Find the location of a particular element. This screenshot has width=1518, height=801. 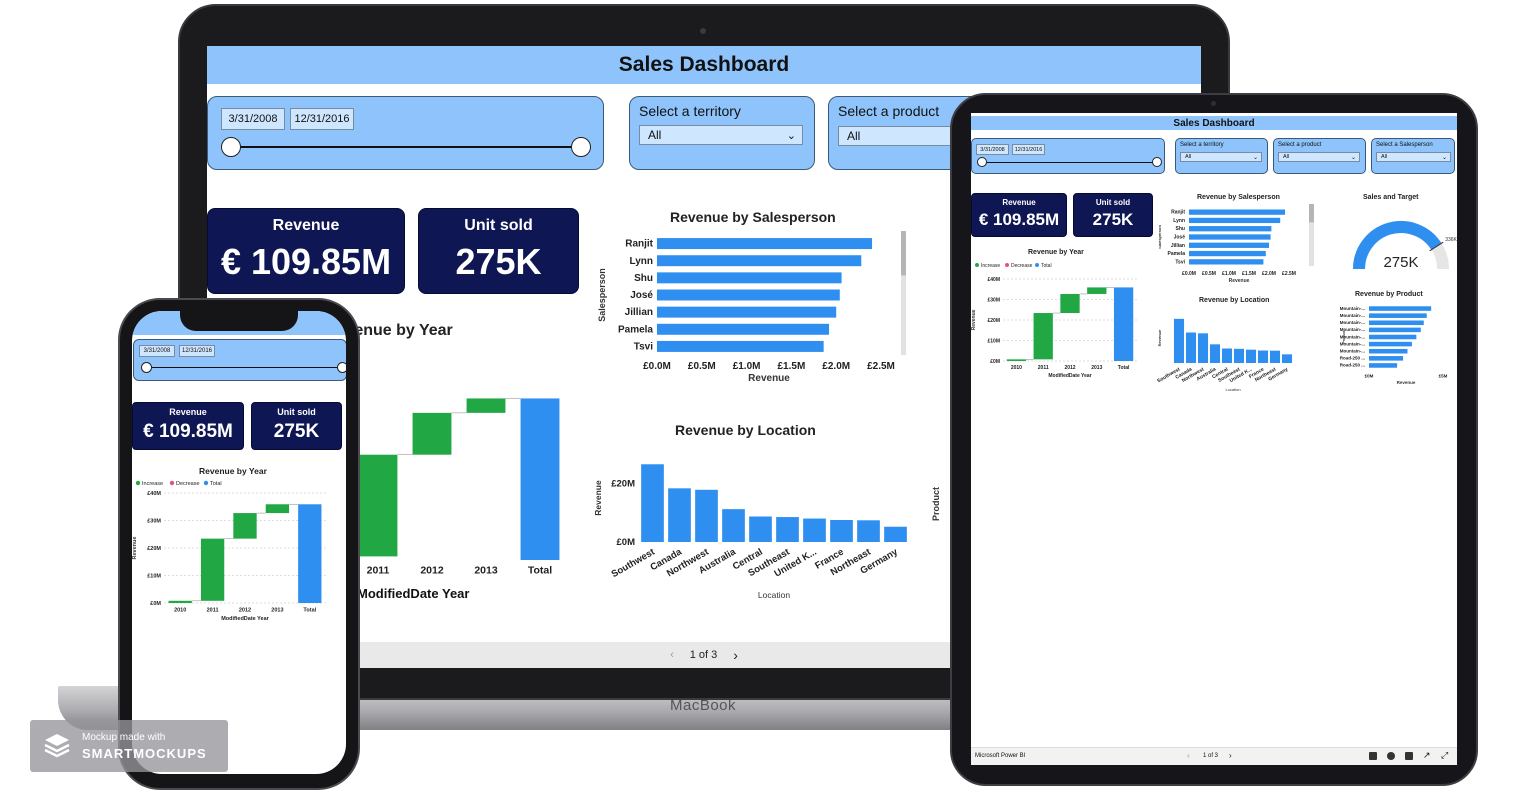

date-start-input: 3/31/2008 is located at coordinates (253, 119).